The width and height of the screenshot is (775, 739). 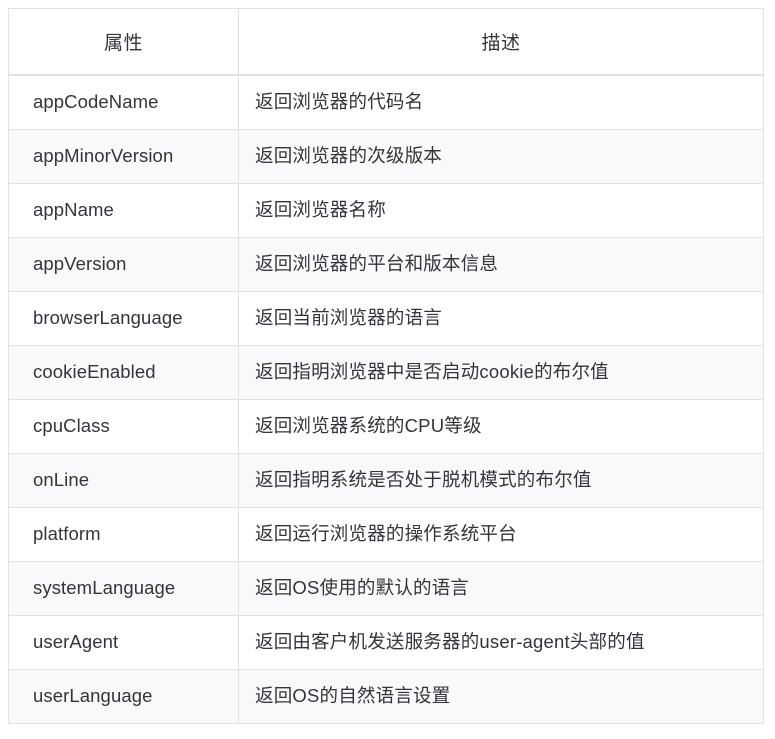 What do you see at coordinates (501, 210) in the screenshot?
I see `cell-description: 返回浏览器名称` at bounding box center [501, 210].